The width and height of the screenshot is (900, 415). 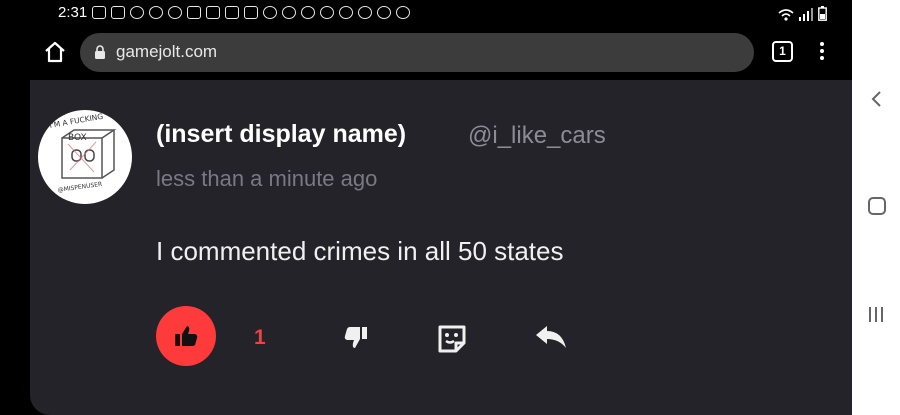 I want to click on home-icon, so click(x=55, y=52).